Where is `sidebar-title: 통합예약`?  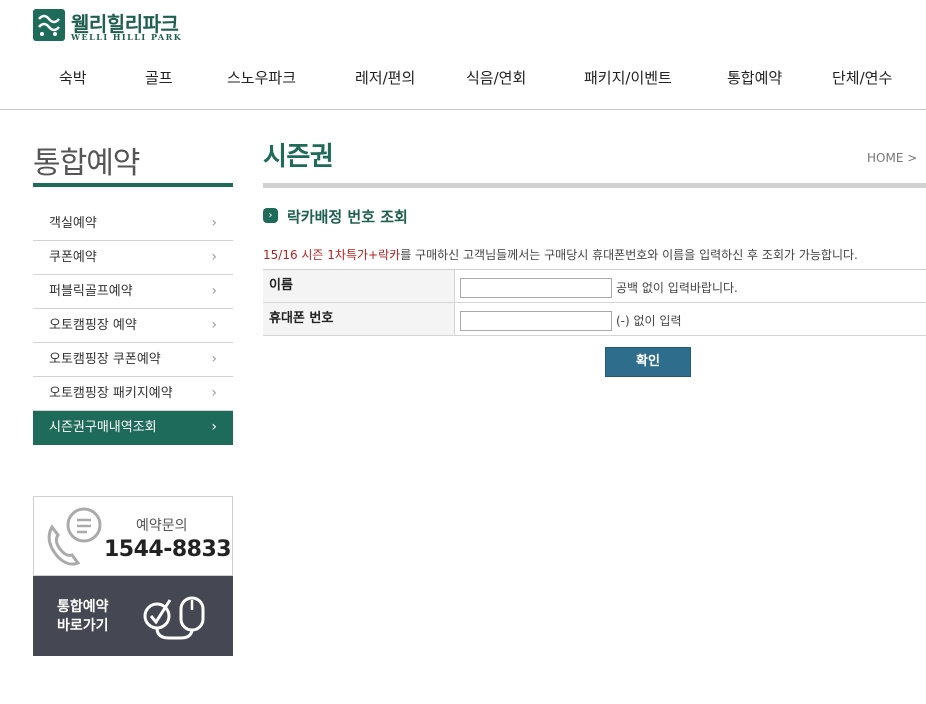
sidebar-title: 통합예약 is located at coordinates (86, 163).